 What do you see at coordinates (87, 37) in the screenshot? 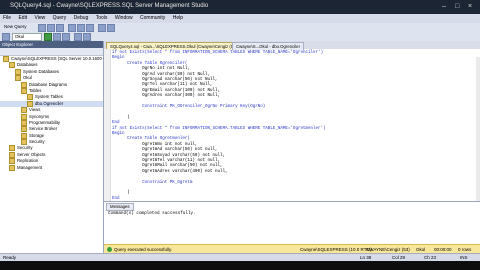
I see `results-to-text-icon` at bounding box center [87, 37].